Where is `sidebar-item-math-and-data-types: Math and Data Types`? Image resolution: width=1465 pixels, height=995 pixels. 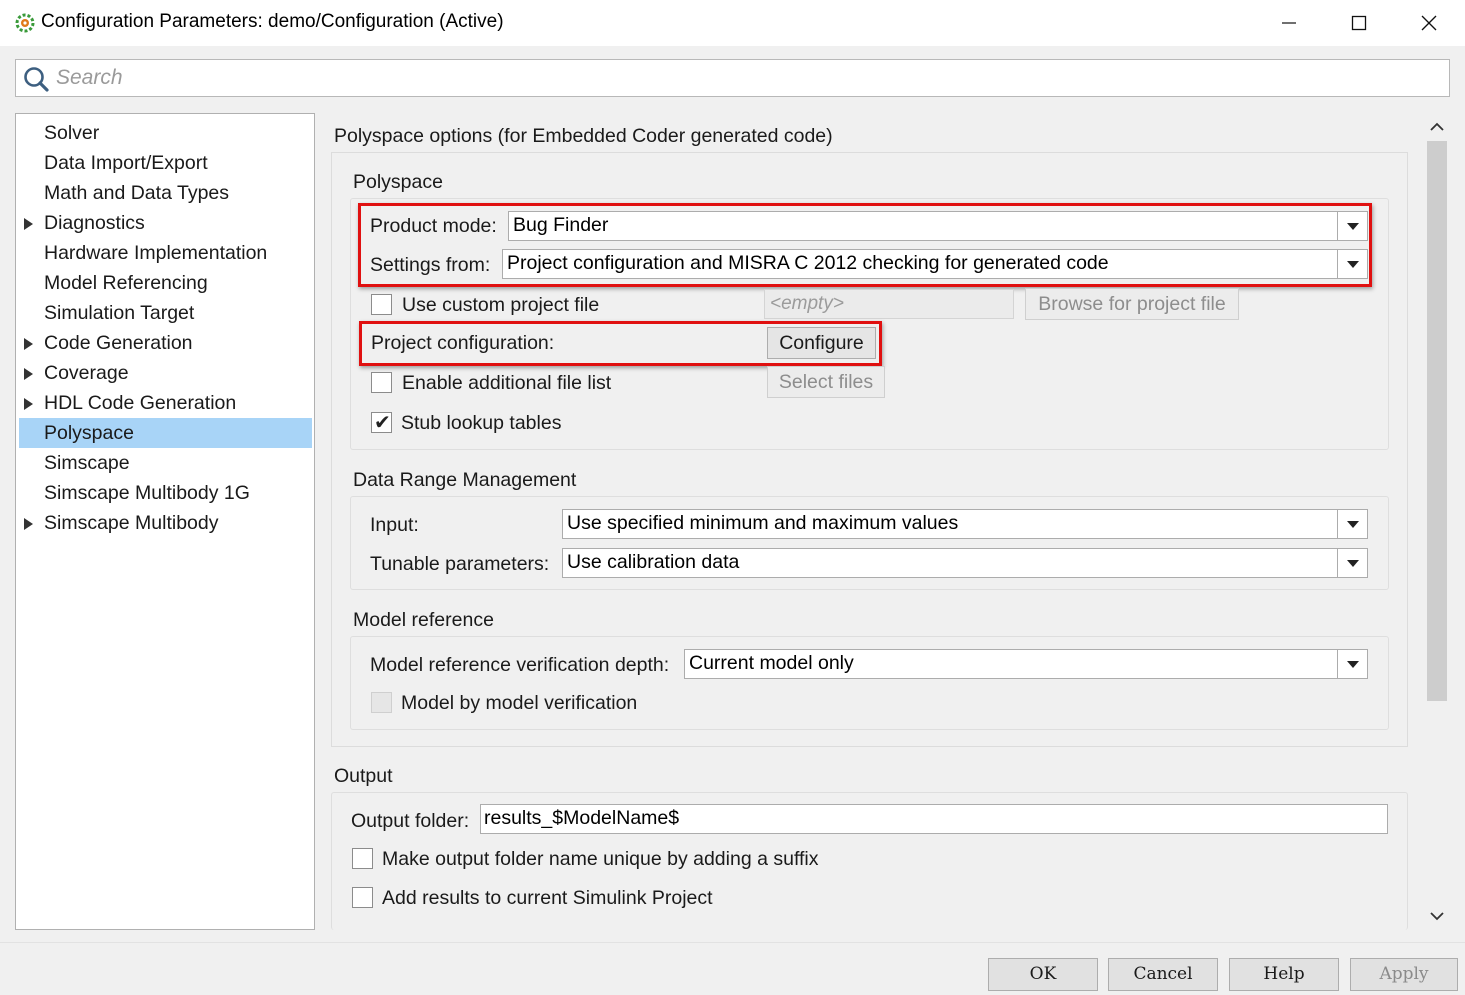 sidebar-item-math-and-data-types: Math and Data Types is located at coordinates (165, 193).